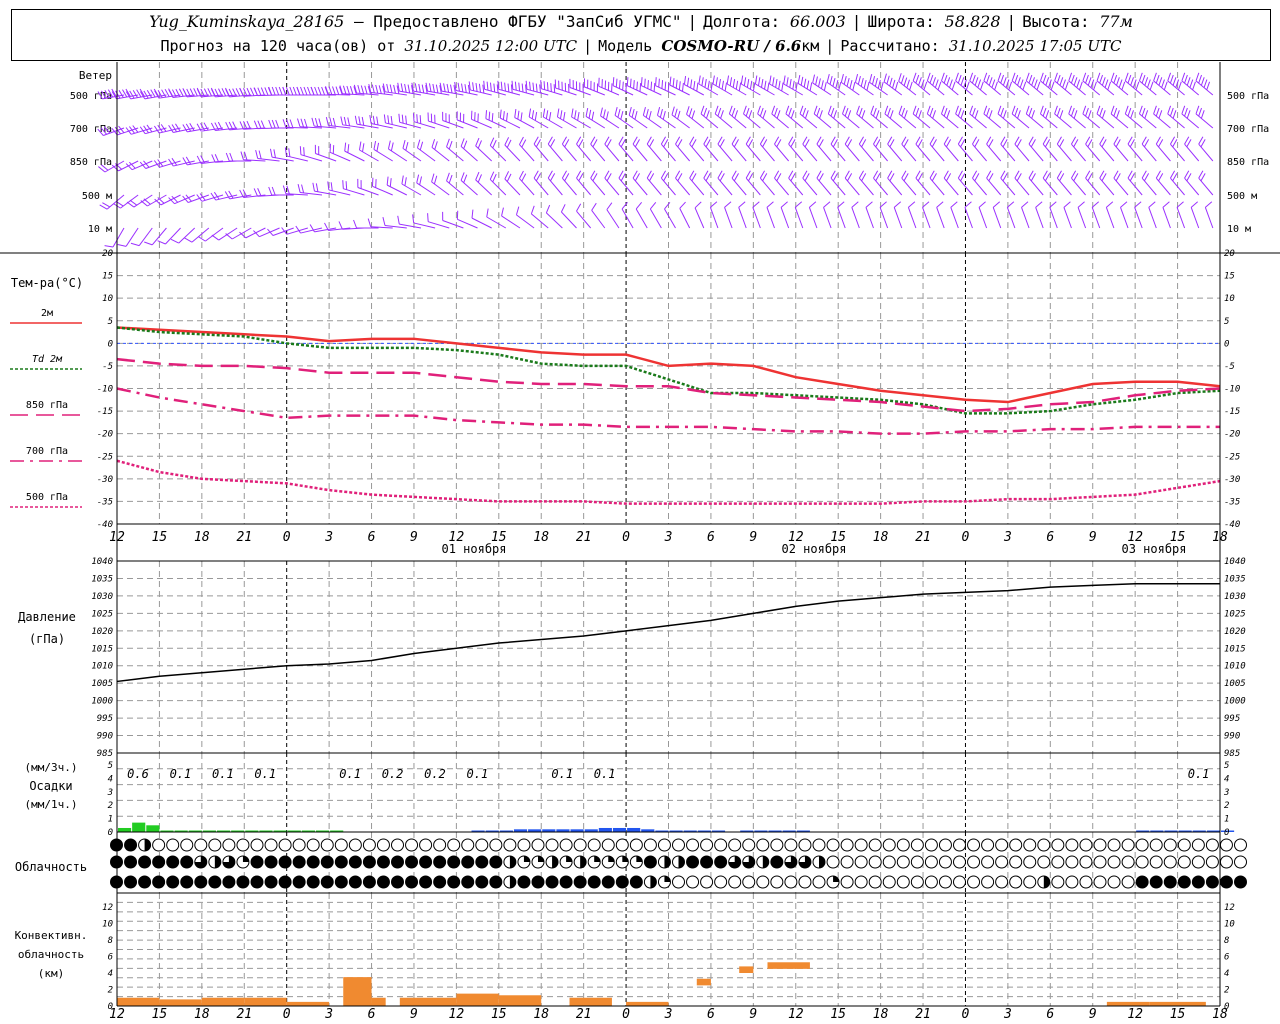 This screenshot has height=1024, width=1280. What do you see at coordinates (584, 1014) in the screenshot?
I see `hour-tick-label: 21` at bounding box center [584, 1014].